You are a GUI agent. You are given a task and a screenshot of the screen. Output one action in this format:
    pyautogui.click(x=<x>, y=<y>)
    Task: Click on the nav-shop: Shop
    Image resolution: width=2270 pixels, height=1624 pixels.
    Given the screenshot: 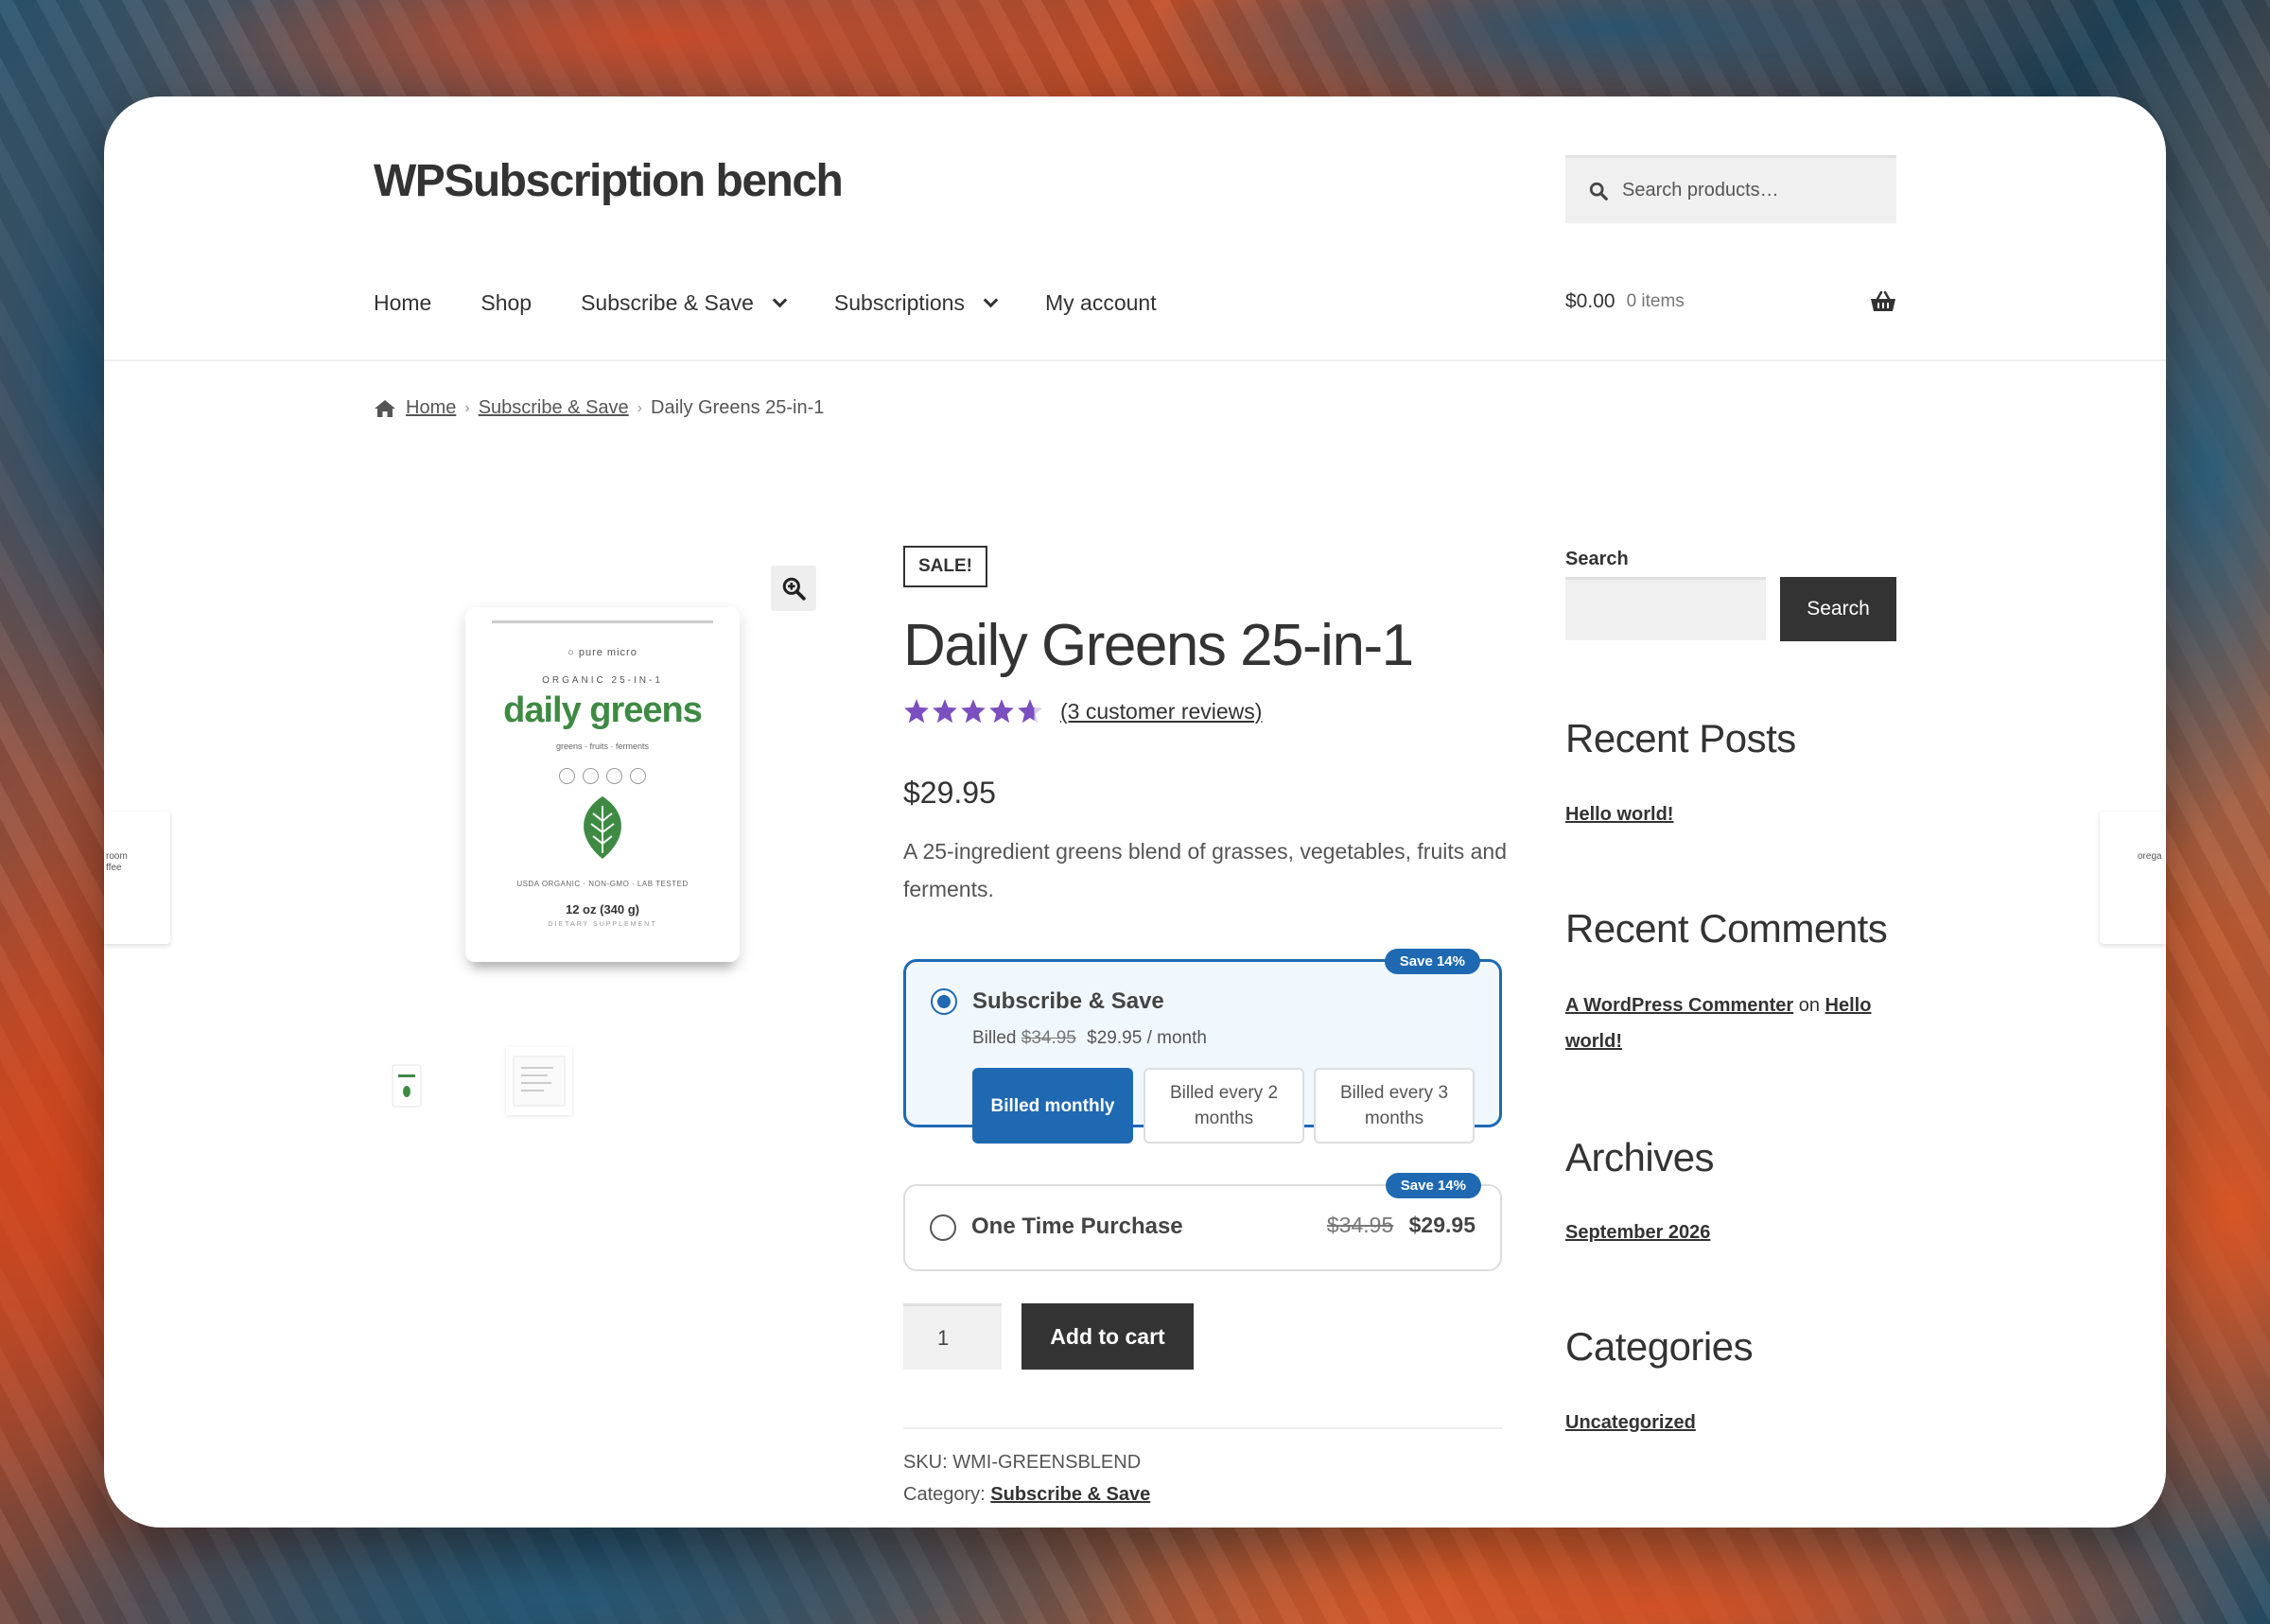 What is the action you would take?
    pyautogui.click(x=506, y=303)
    